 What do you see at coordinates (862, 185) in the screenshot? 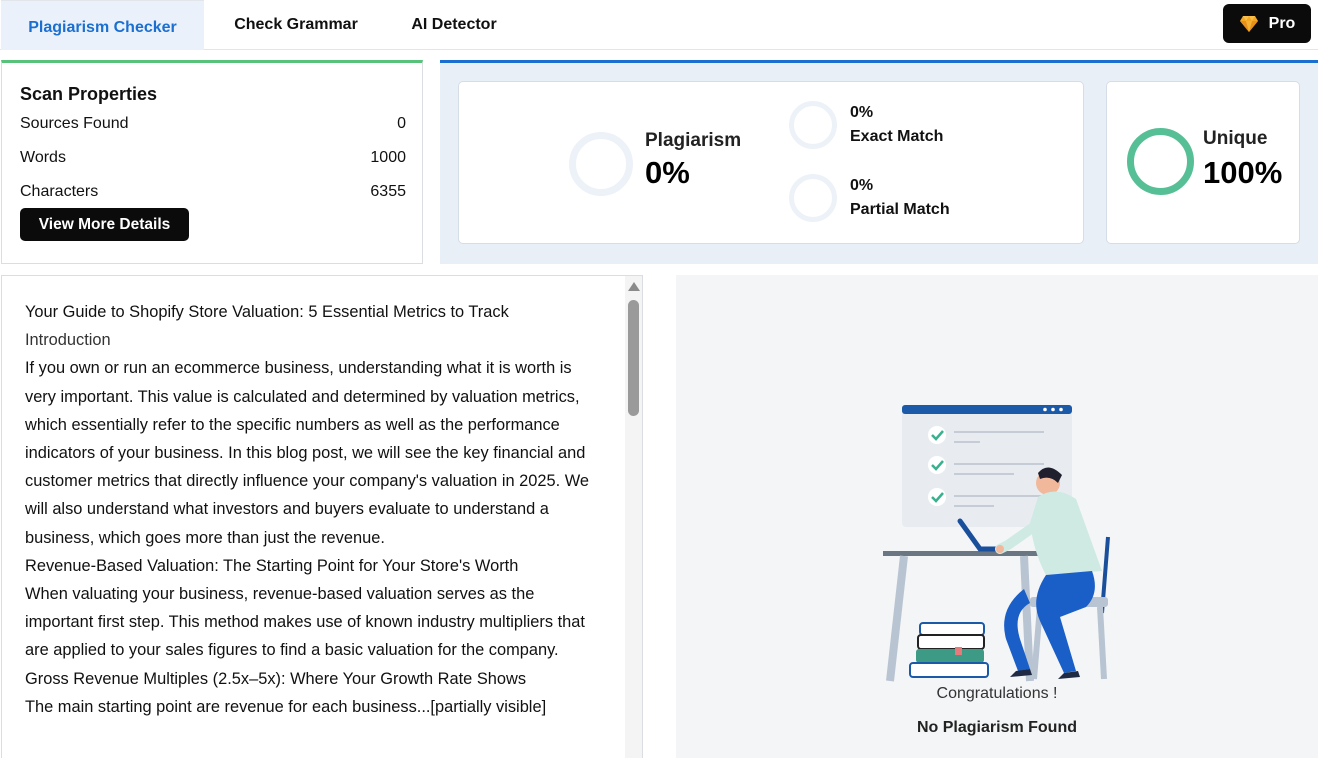
I see `partial-match-value: 0%` at bounding box center [862, 185].